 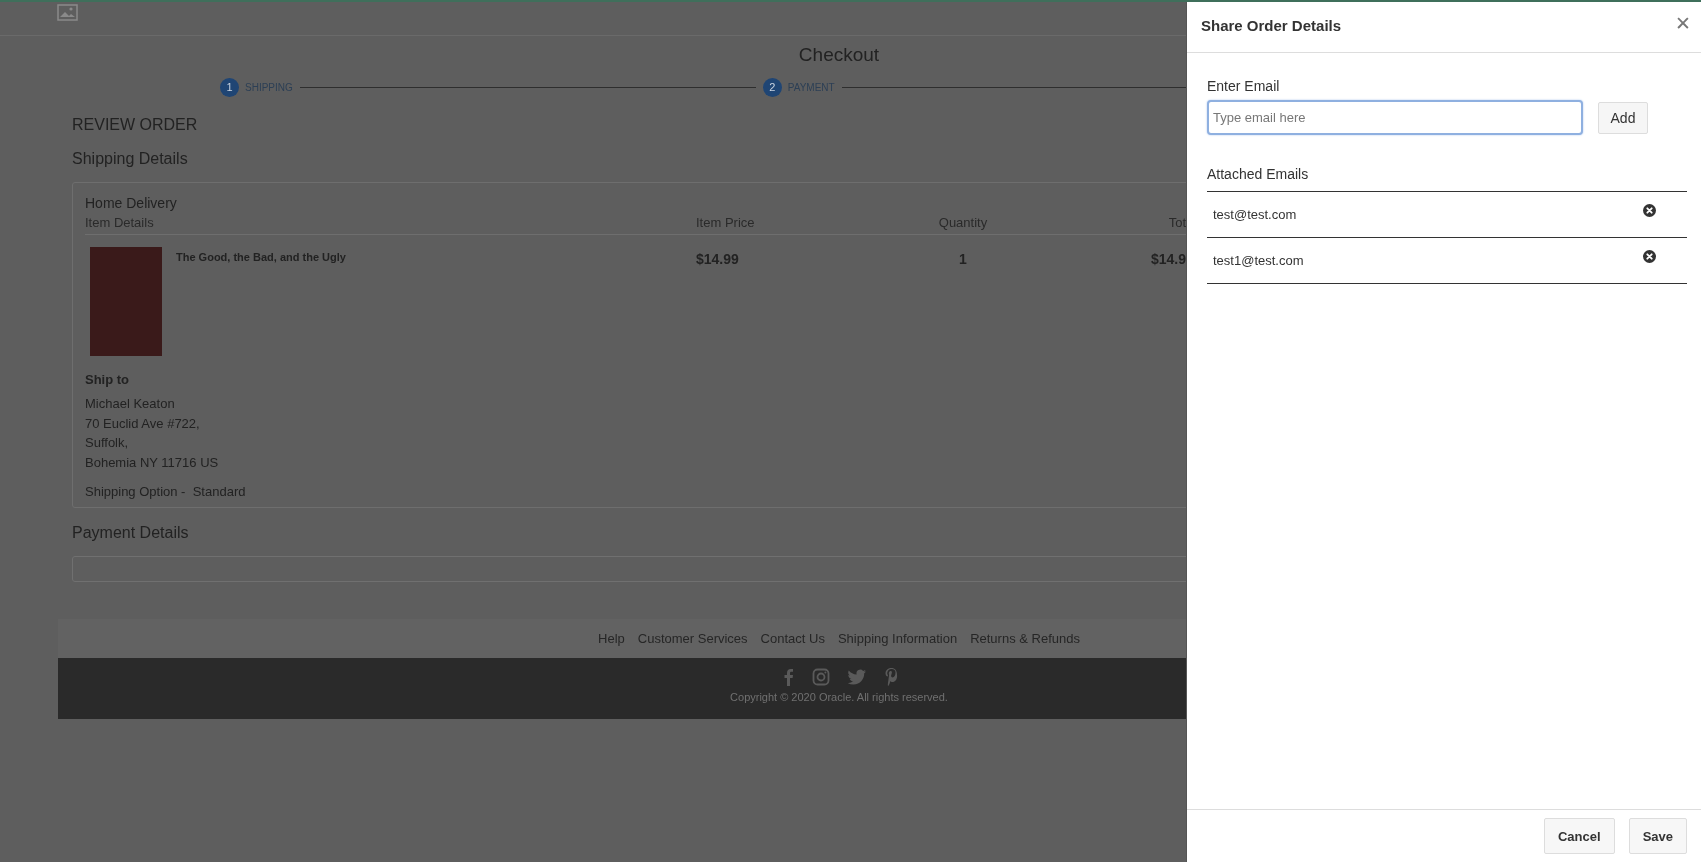 I want to click on attached-email: test1@test.com, so click(x=1258, y=260).